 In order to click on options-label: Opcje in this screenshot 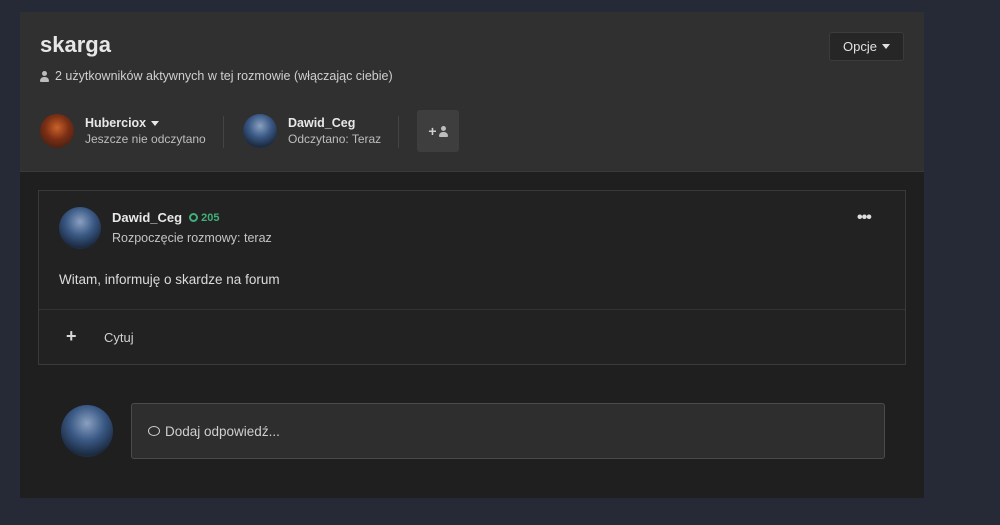, I will do `click(860, 46)`.